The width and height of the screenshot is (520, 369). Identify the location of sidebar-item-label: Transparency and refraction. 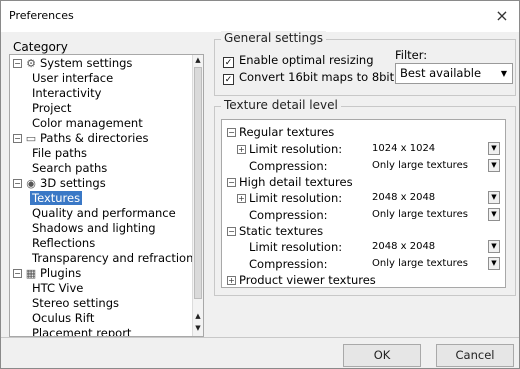
(113, 258).